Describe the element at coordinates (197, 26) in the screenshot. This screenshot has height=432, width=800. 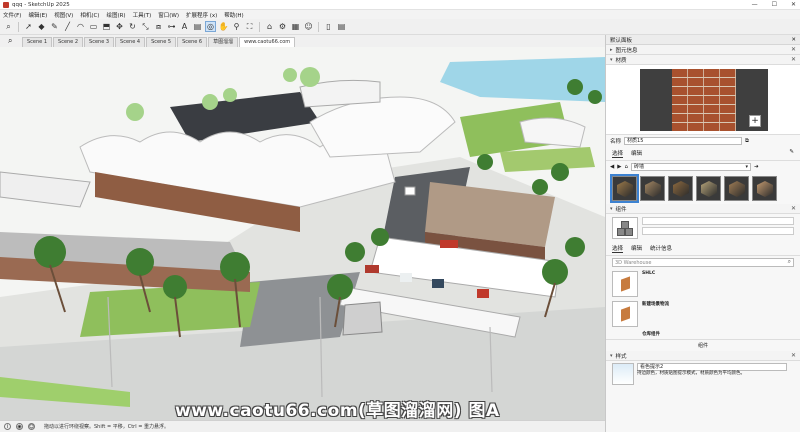
I see `paint-icon: ▤` at that location.